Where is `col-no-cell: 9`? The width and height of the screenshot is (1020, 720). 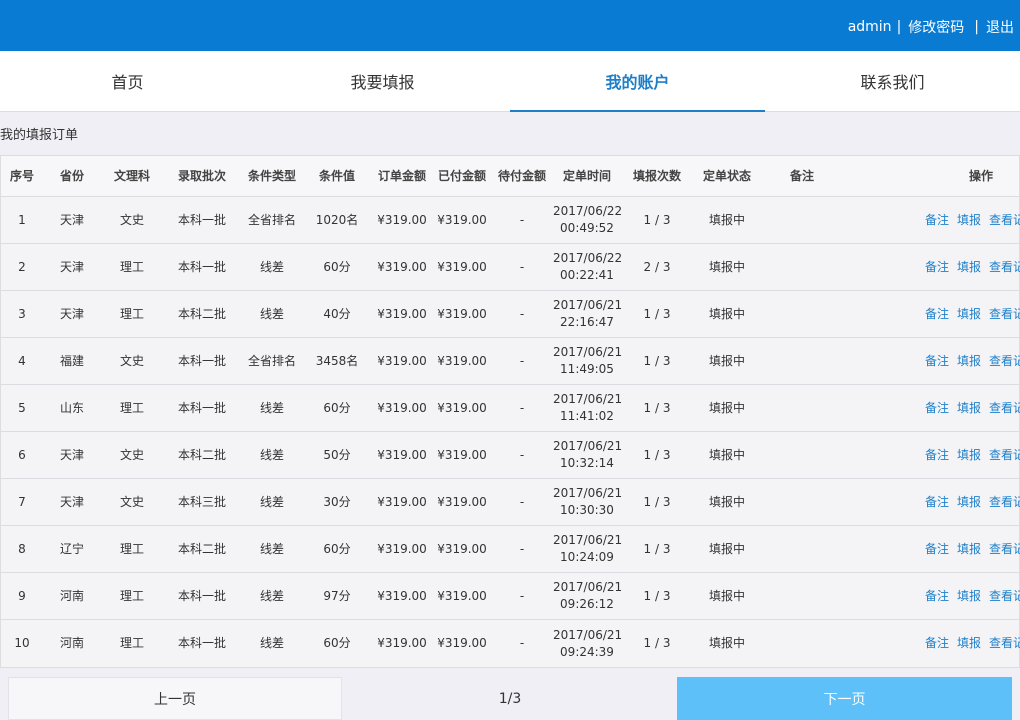
col-no-cell: 9 is located at coordinates (22, 595).